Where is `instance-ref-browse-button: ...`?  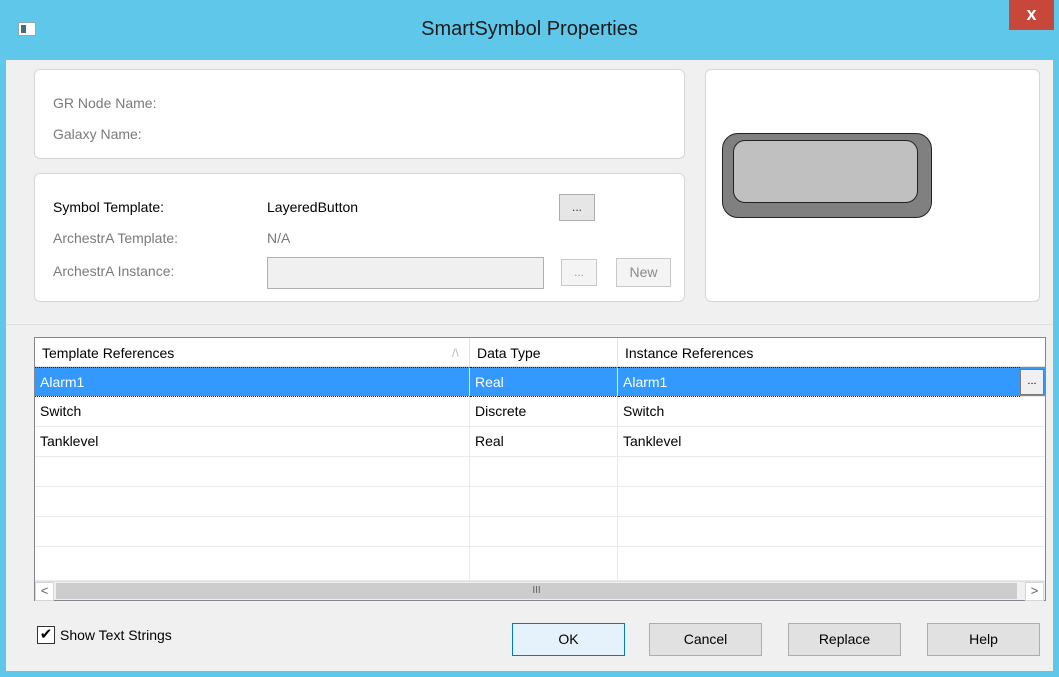
instance-ref-browse-button: ... is located at coordinates (1032, 382).